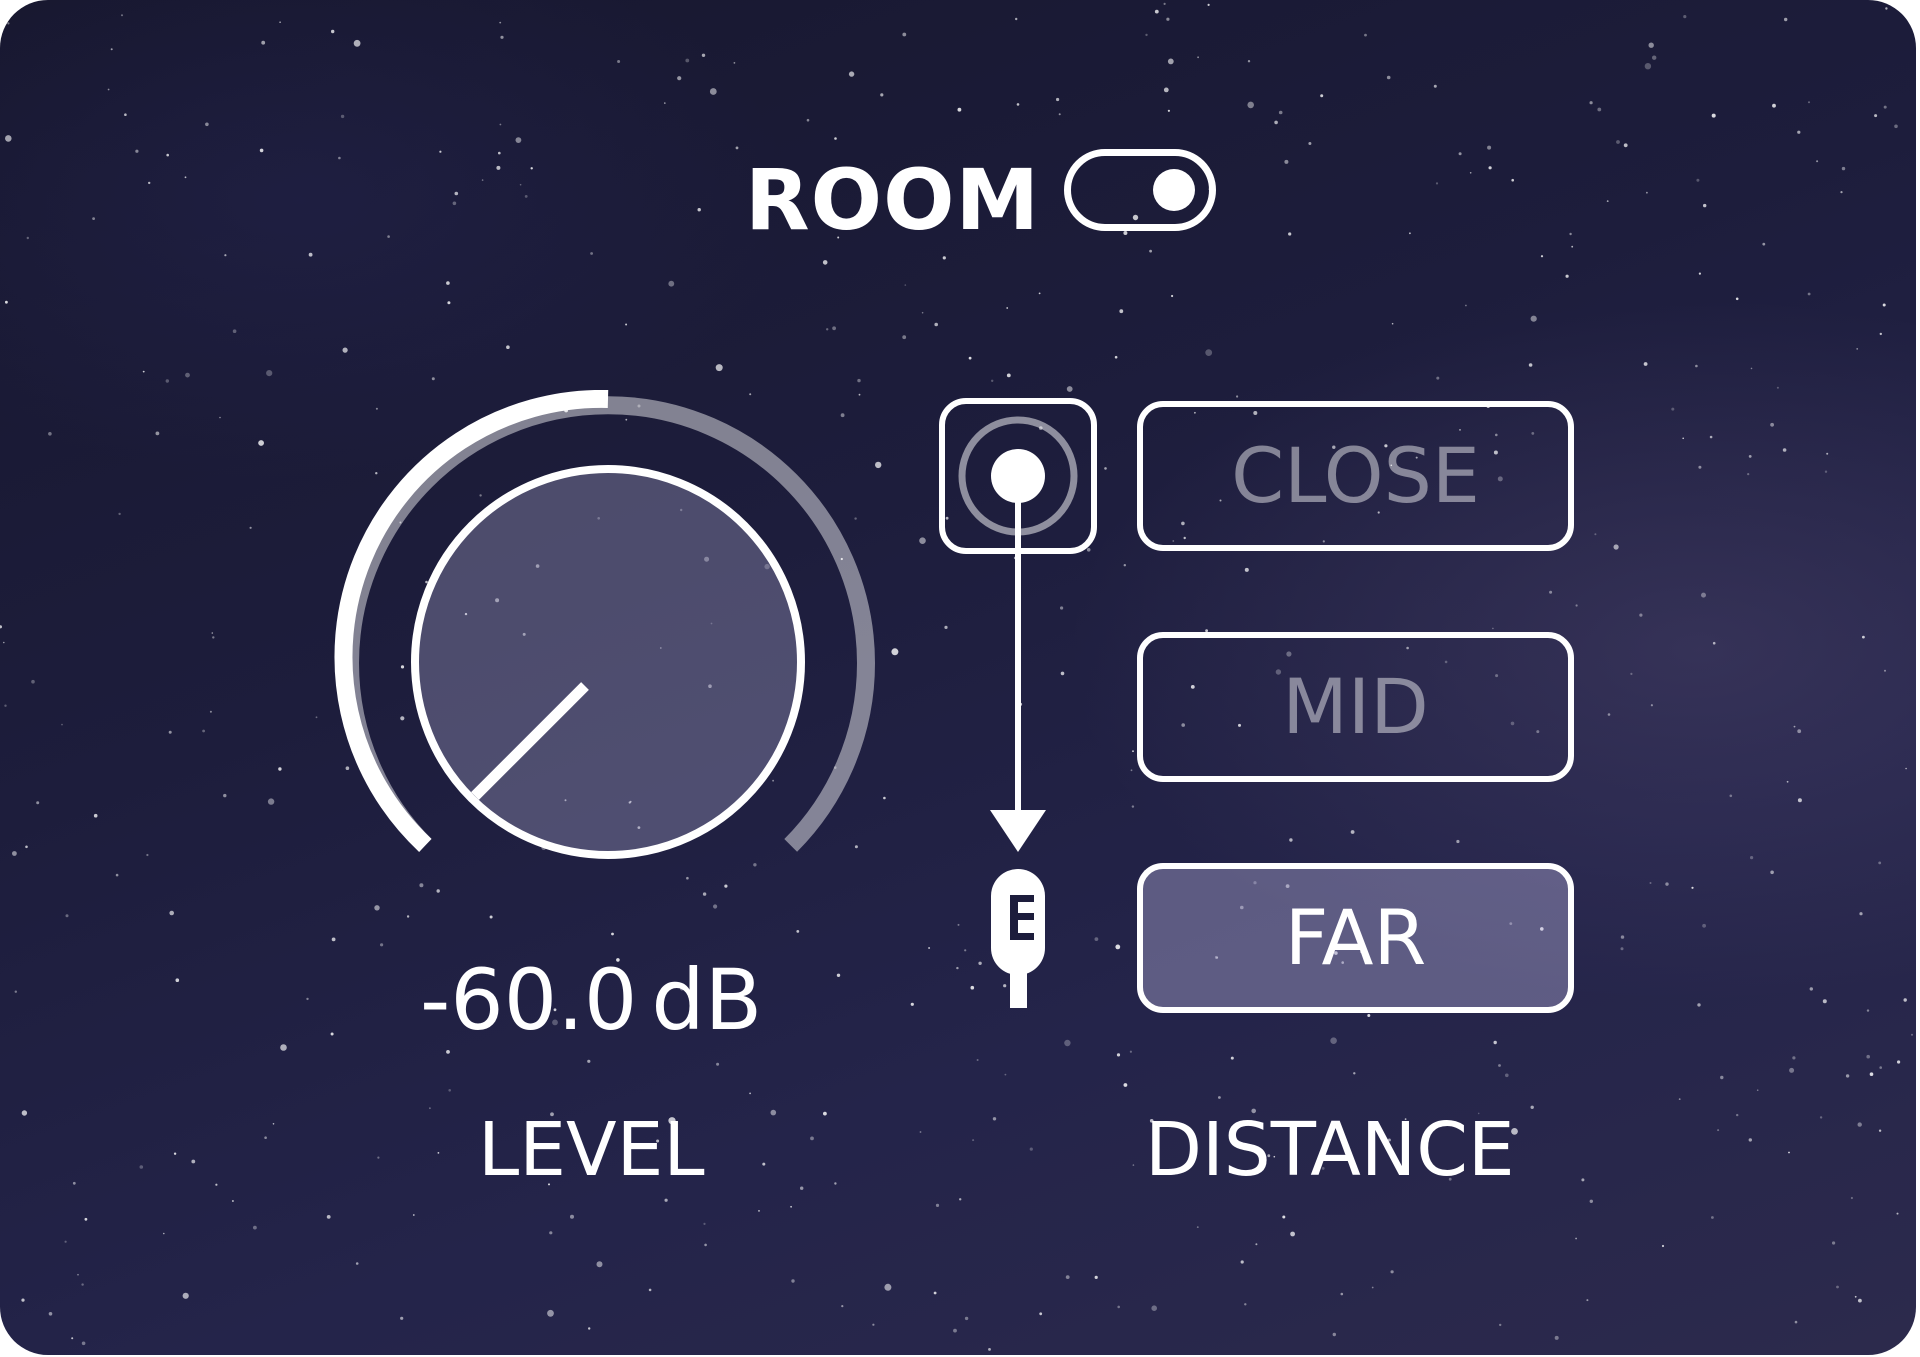 The height and width of the screenshot is (1357, 1920). I want to click on distance-far-button: FAR, so click(1355, 938).